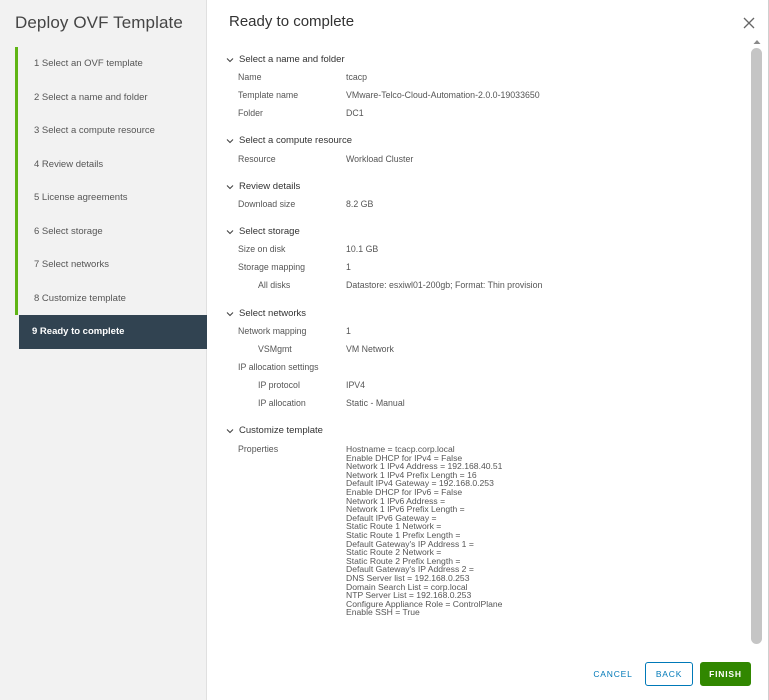 This screenshot has width=769, height=700. I want to click on section-name-folder-header: Select a name and folder, so click(285, 59).